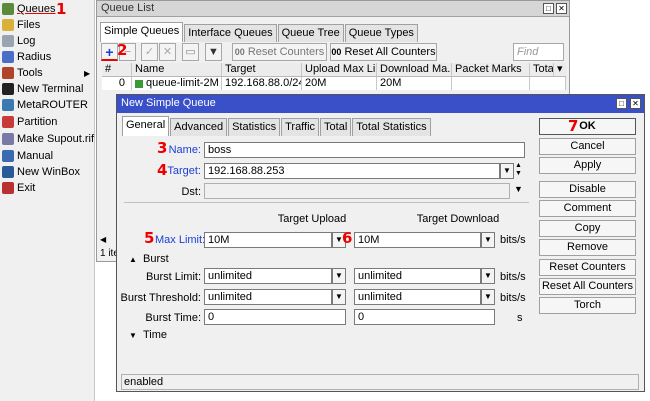 Image resolution: width=650 pixels, height=401 pixels. Describe the element at coordinates (117, 69) in the screenshot. I see `column-header: #` at that location.